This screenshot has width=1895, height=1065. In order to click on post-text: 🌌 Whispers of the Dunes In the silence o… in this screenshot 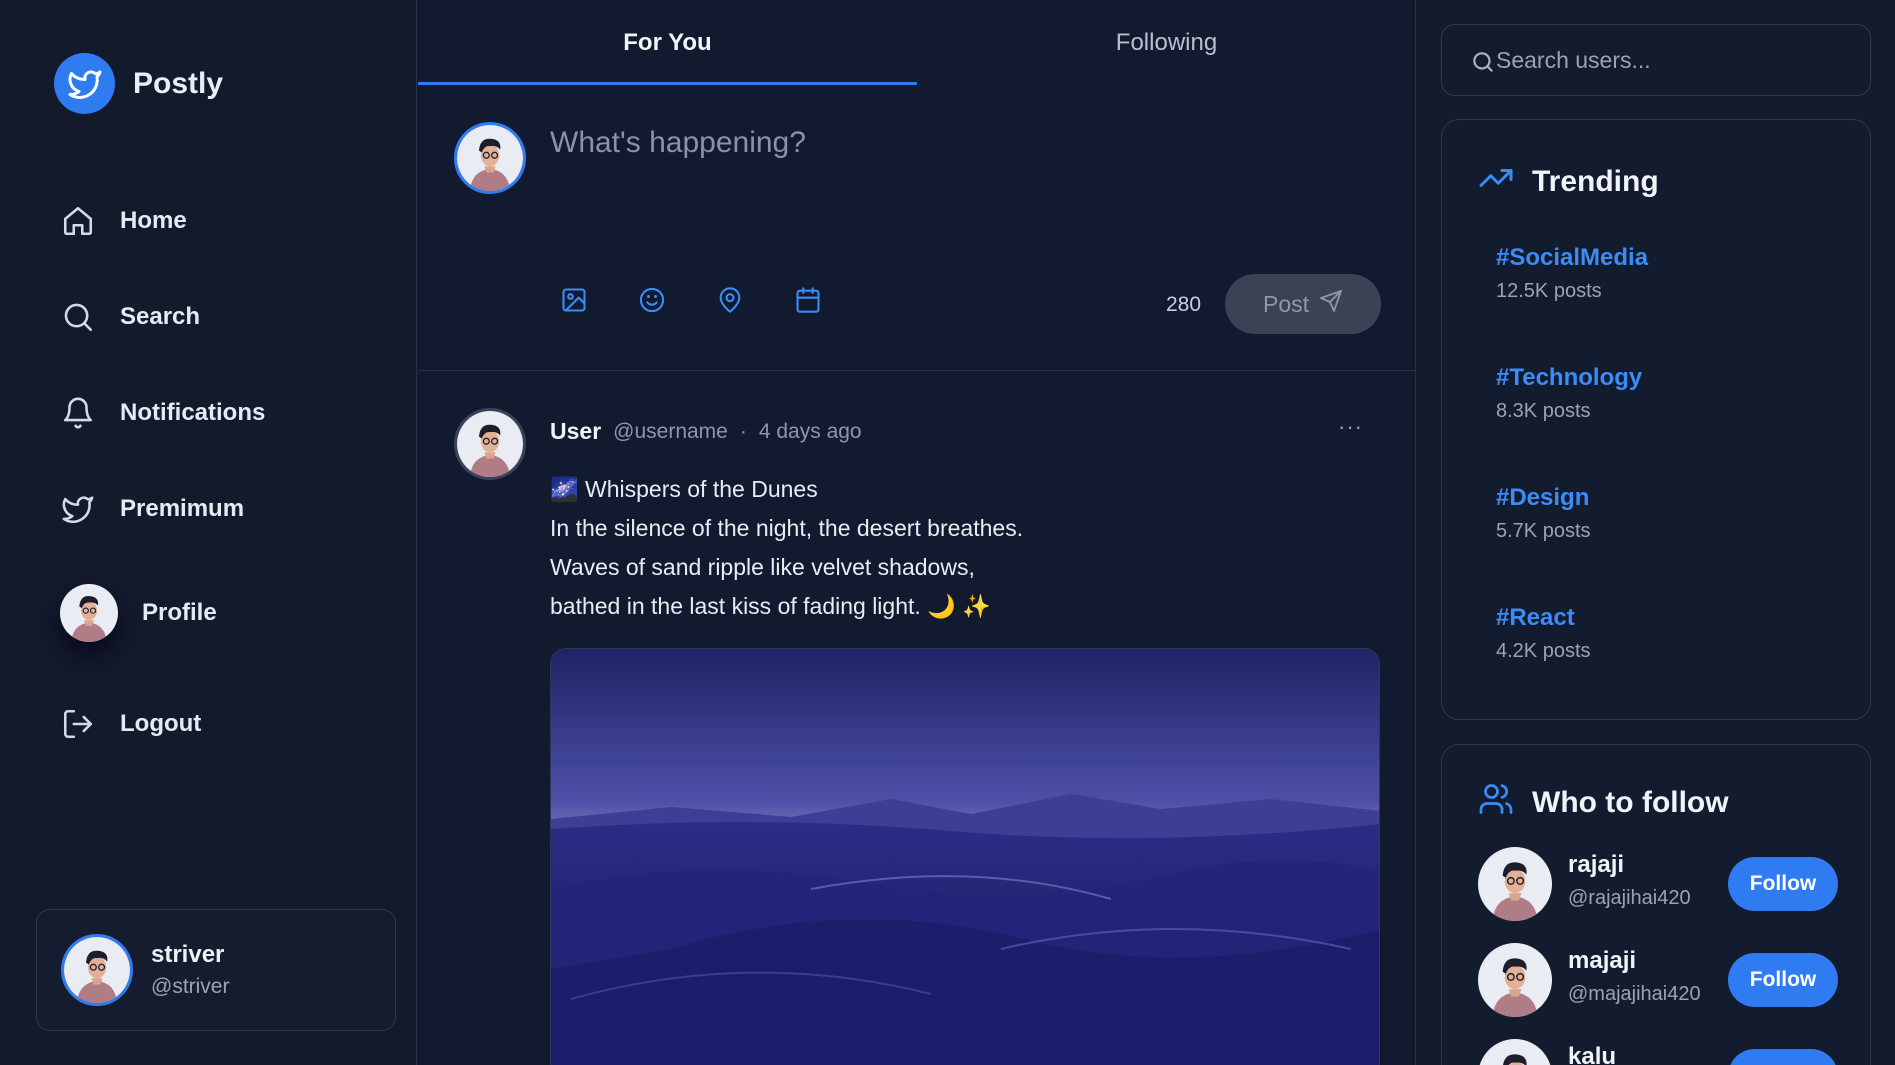, I will do `click(960, 548)`.